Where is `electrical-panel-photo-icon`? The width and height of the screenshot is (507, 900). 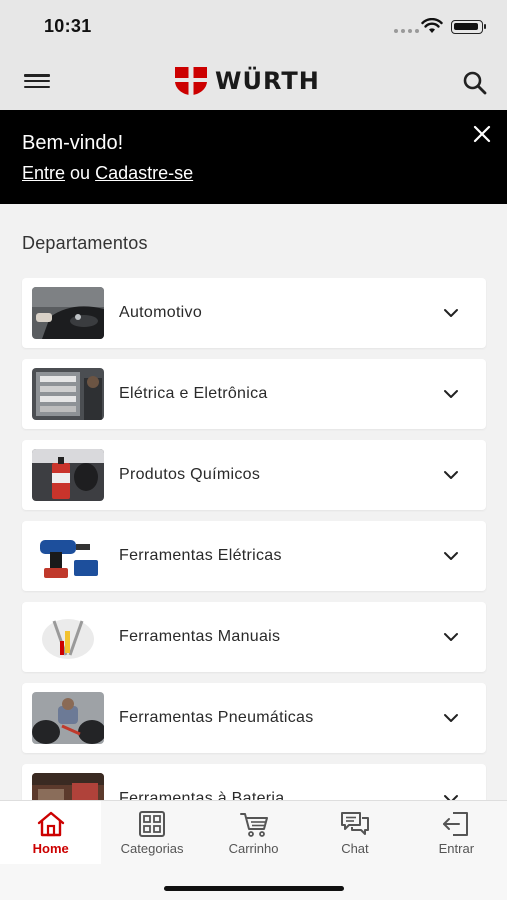
electrical-panel-photo-icon is located at coordinates (68, 394).